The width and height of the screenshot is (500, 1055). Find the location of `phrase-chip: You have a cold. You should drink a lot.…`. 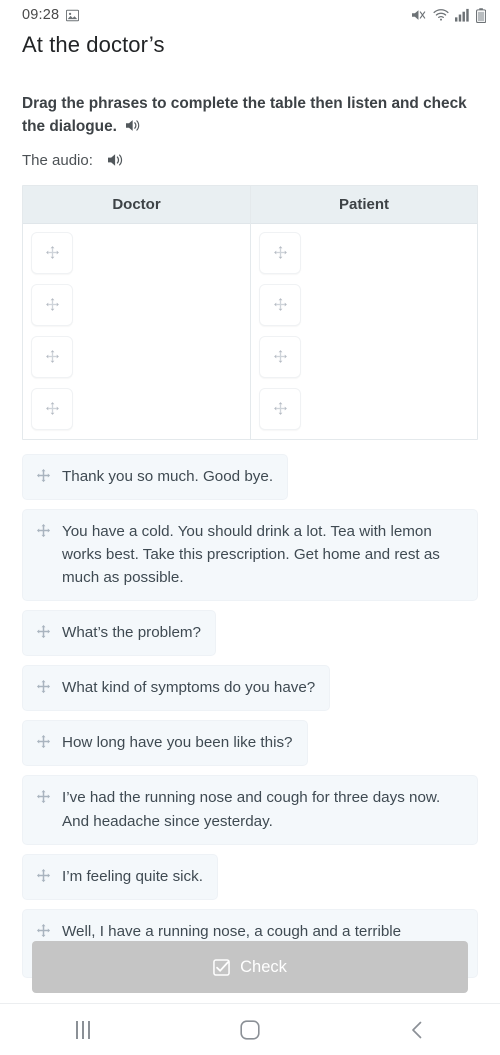

phrase-chip: You have a cold. You should drink a lot.… is located at coordinates (250, 555).